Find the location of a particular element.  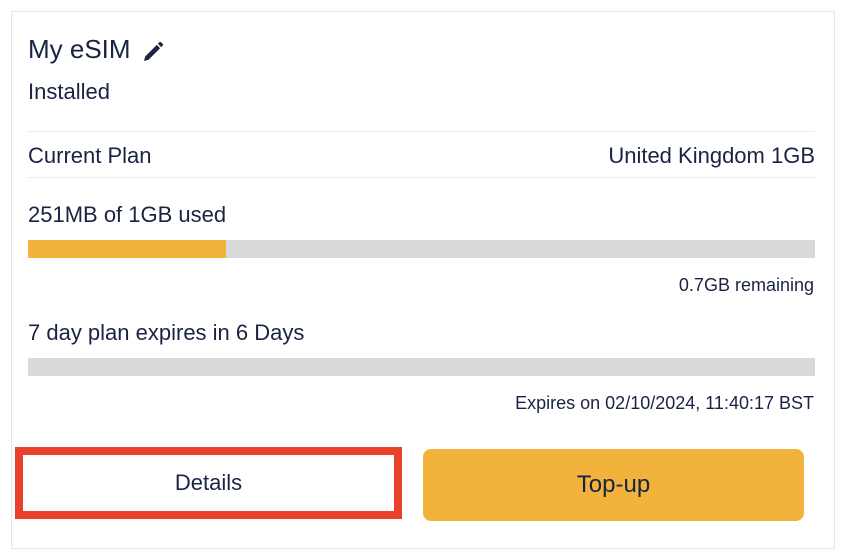

top-up-button: Top-up is located at coordinates (613, 485).